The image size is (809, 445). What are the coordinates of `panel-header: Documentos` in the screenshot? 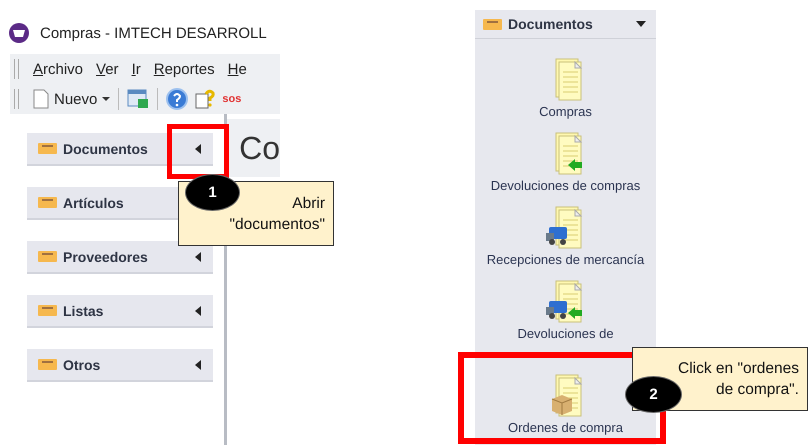 It's located at (569, 24).